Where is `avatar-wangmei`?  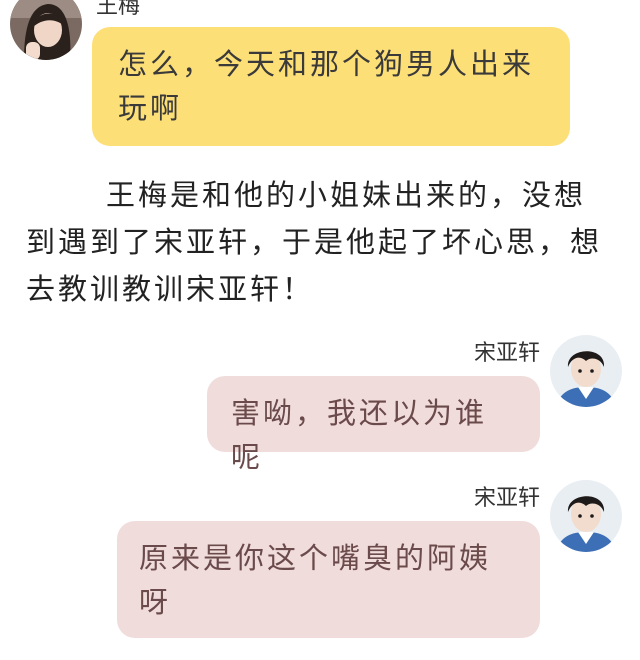
avatar-wangmei is located at coordinates (46, 30).